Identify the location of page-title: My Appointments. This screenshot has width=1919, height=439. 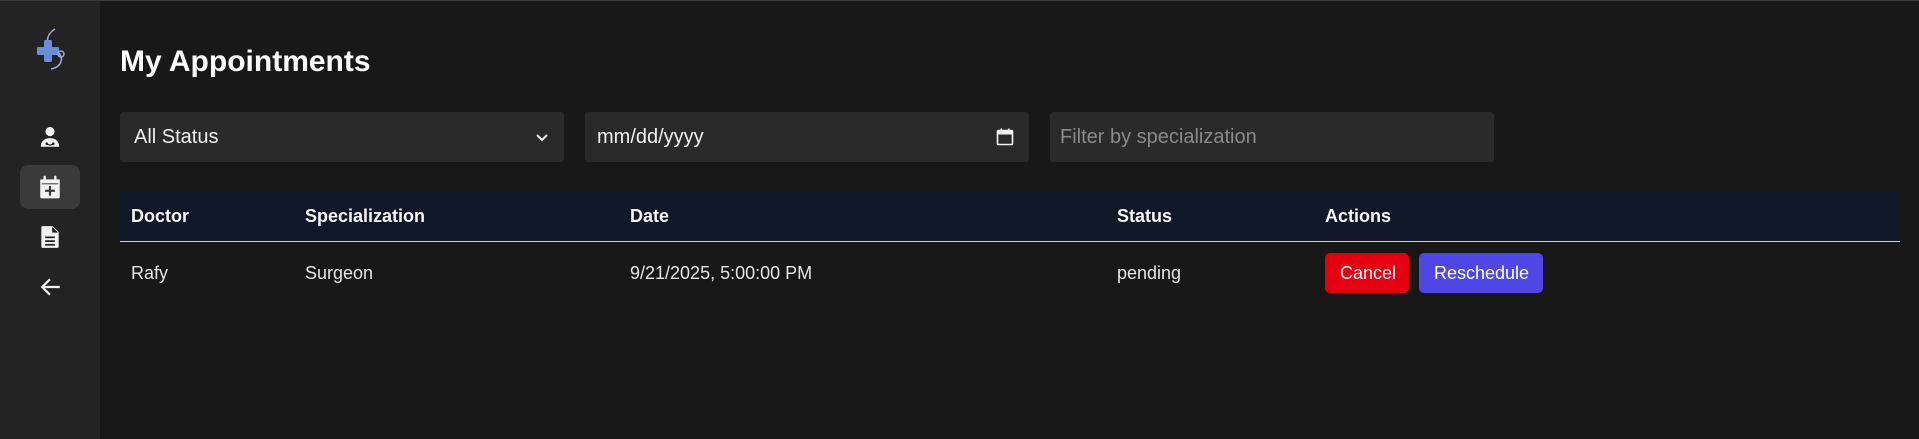
(245, 61).